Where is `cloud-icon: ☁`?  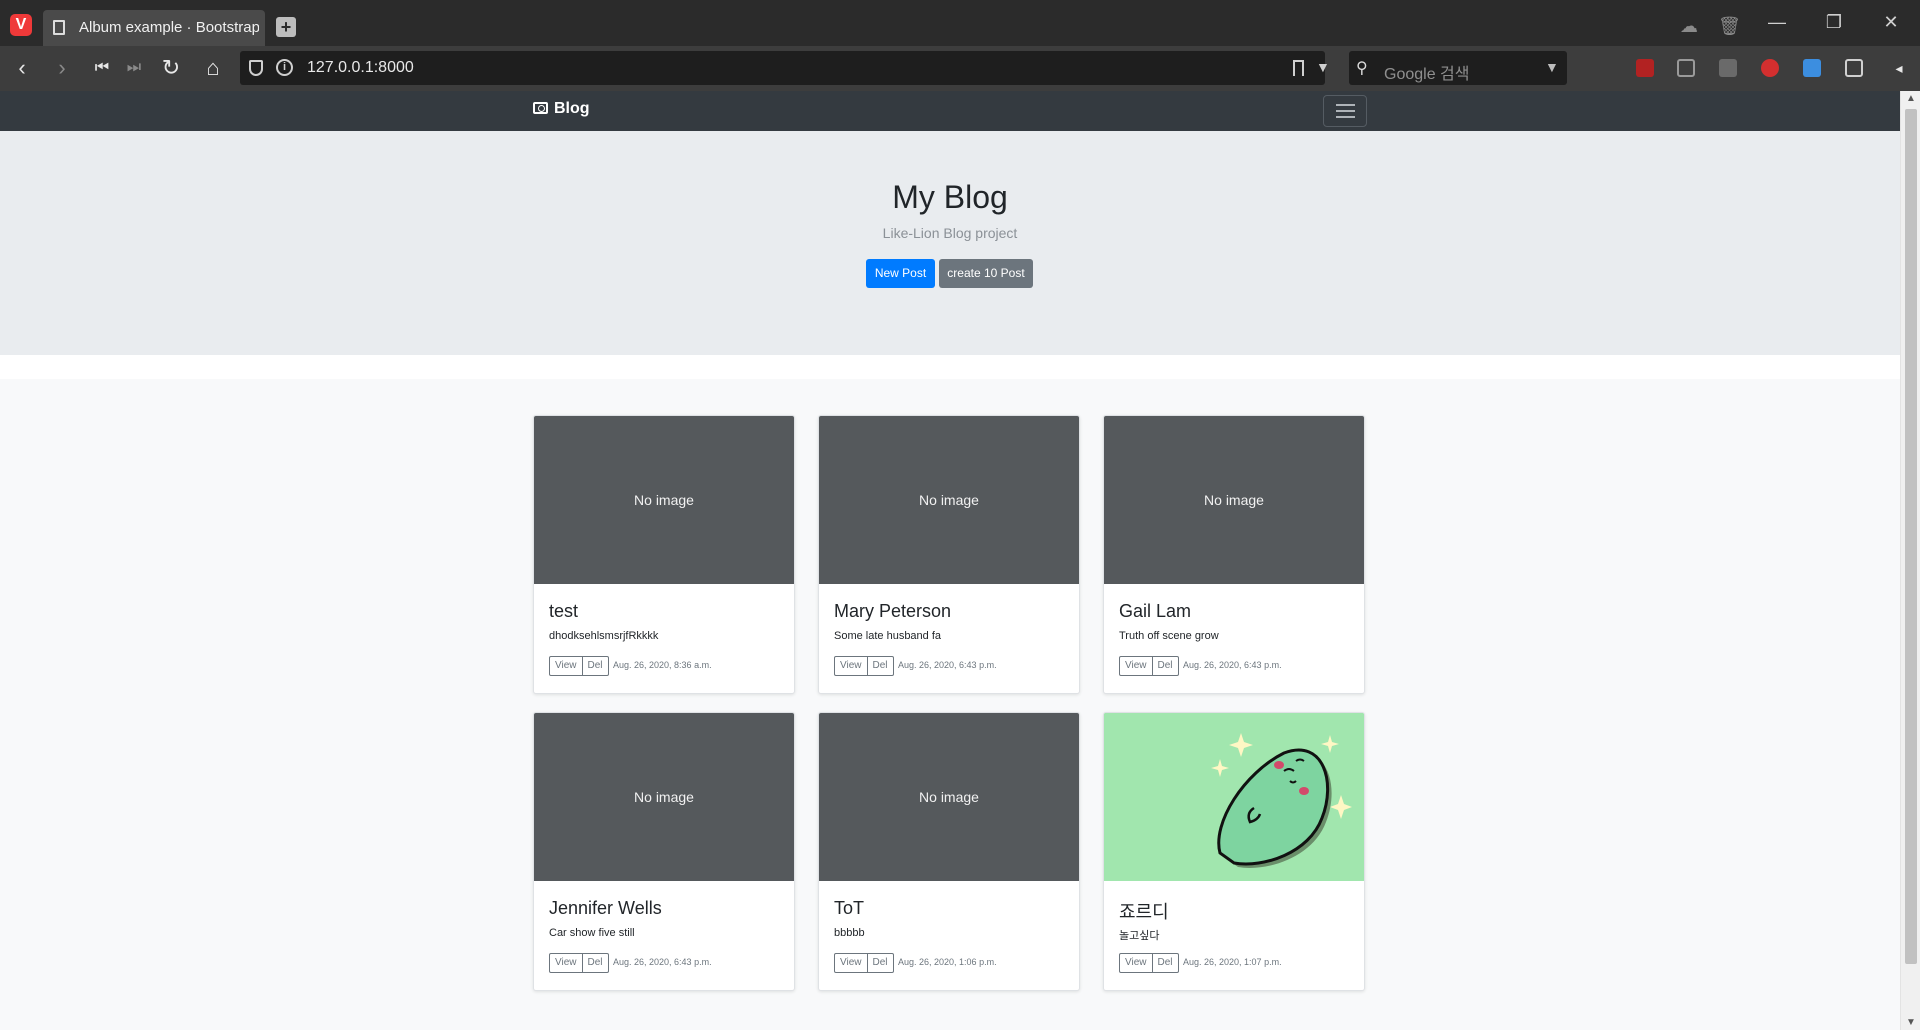 cloud-icon: ☁ is located at coordinates (1689, 26).